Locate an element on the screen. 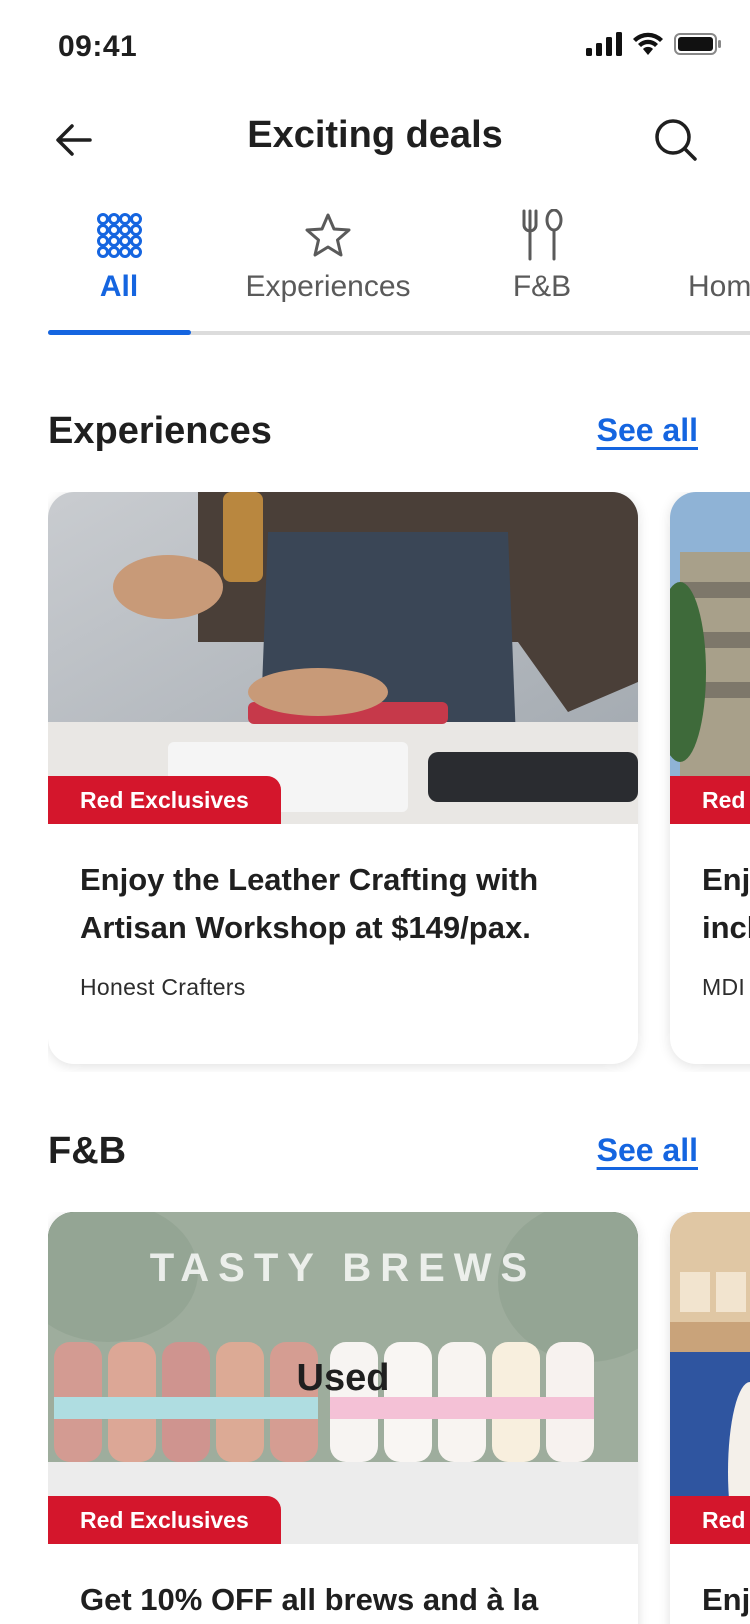 This screenshot has width=750, height=1624. tab-label: All is located at coordinates (119, 286).